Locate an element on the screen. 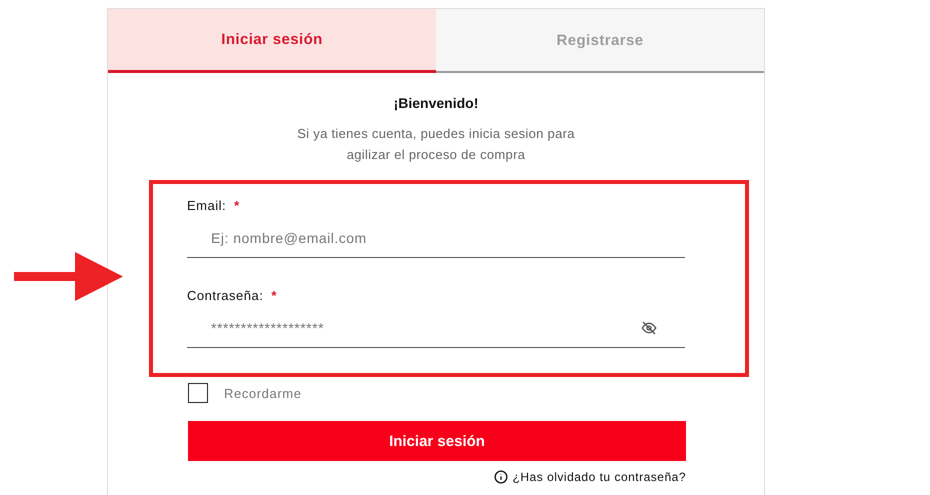 The image size is (930, 495). remember-checkbox is located at coordinates (198, 393).